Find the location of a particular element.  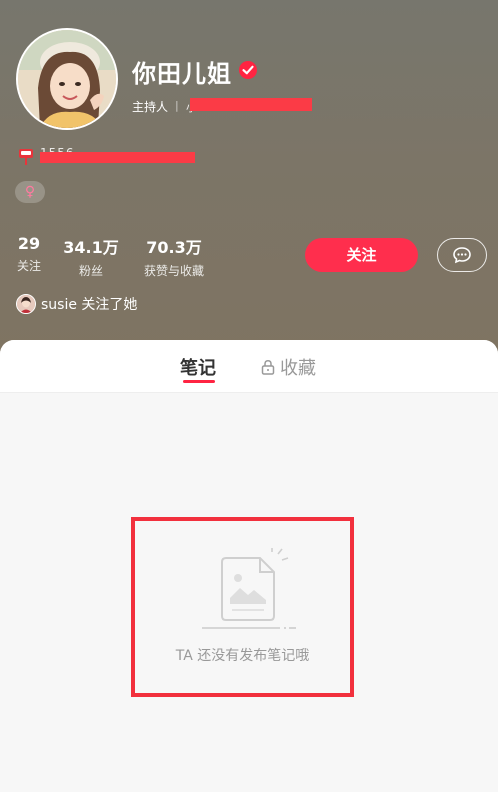

message-button is located at coordinates (462, 255).